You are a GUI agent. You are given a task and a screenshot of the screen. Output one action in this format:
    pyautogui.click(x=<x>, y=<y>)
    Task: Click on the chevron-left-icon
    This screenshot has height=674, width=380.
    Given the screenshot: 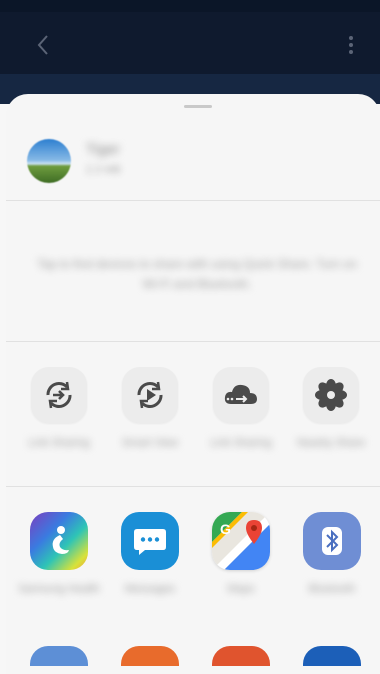 What is the action you would take?
    pyautogui.click(x=42, y=45)
    